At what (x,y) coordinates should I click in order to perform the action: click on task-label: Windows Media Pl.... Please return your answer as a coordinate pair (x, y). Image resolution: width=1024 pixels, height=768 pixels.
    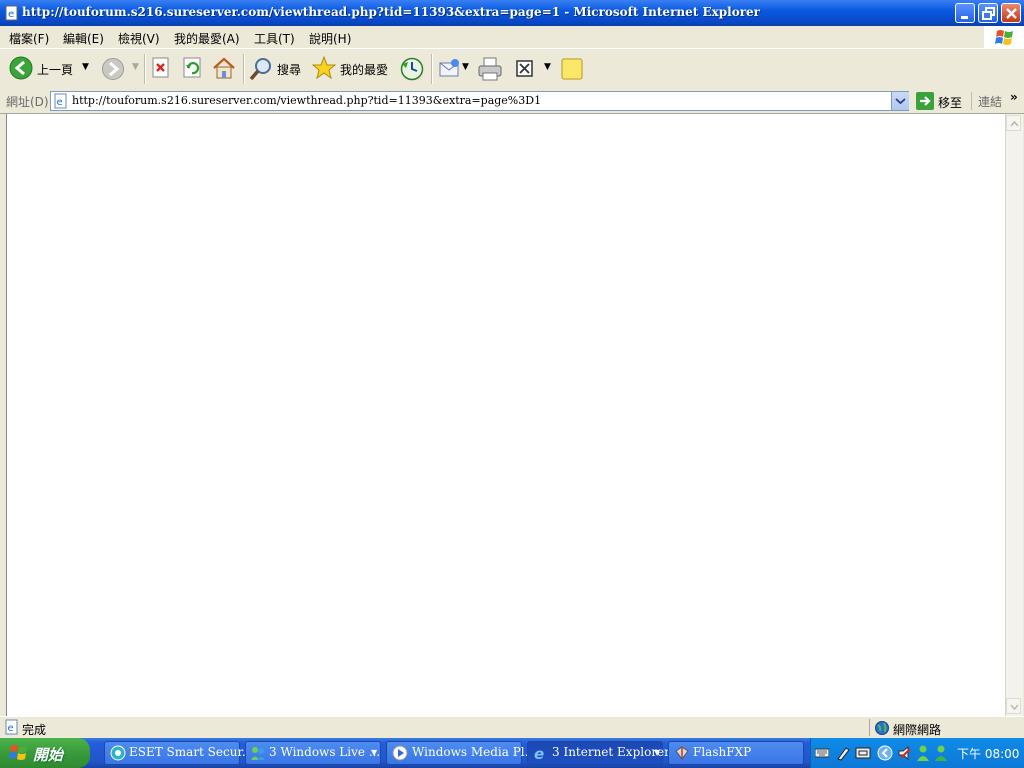
    Looking at the image, I should click on (474, 752).